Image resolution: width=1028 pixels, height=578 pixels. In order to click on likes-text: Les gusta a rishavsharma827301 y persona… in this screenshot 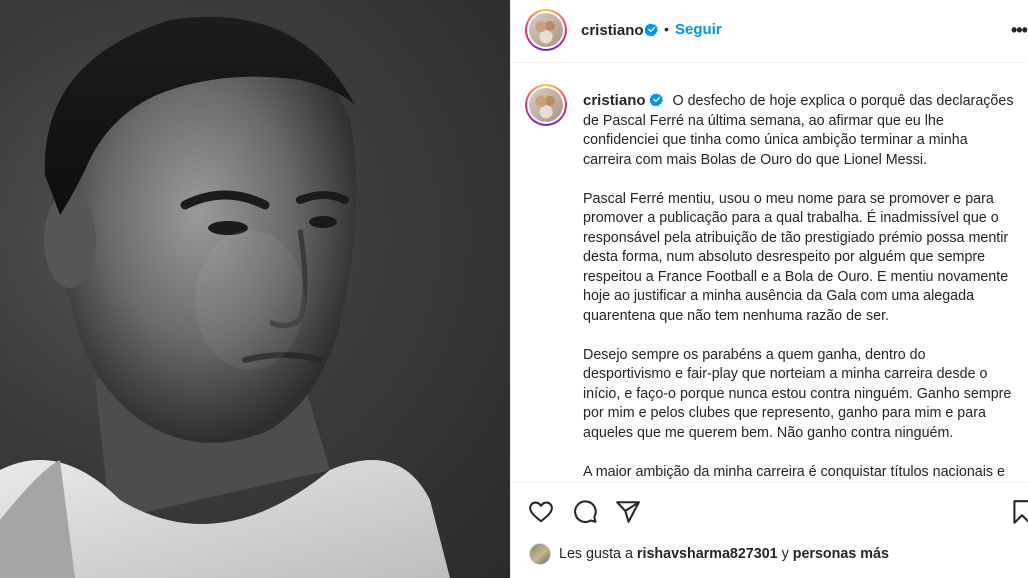, I will do `click(724, 554)`.